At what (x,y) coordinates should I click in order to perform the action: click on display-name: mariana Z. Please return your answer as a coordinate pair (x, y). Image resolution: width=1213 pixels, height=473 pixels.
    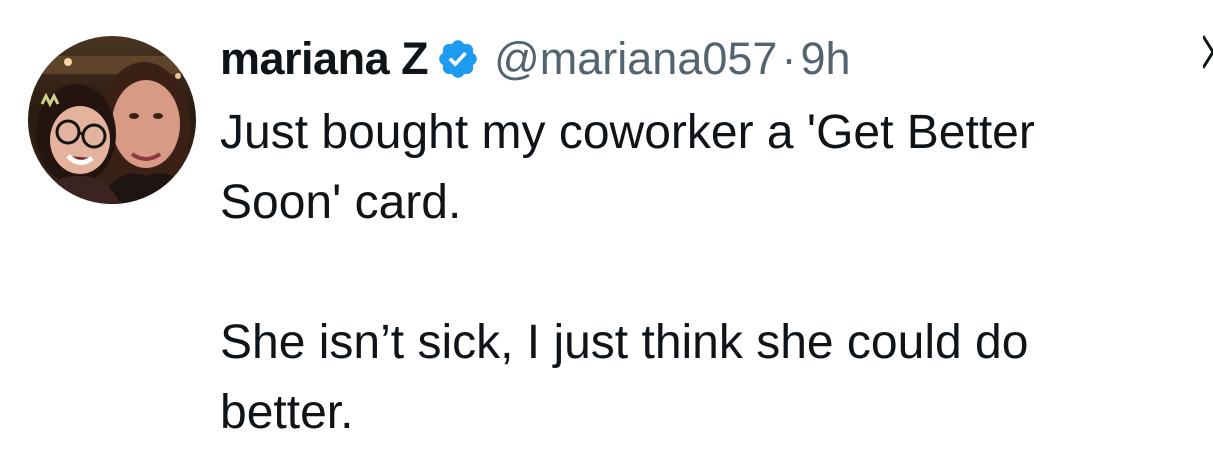
    Looking at the image, I should click on (324, 59).